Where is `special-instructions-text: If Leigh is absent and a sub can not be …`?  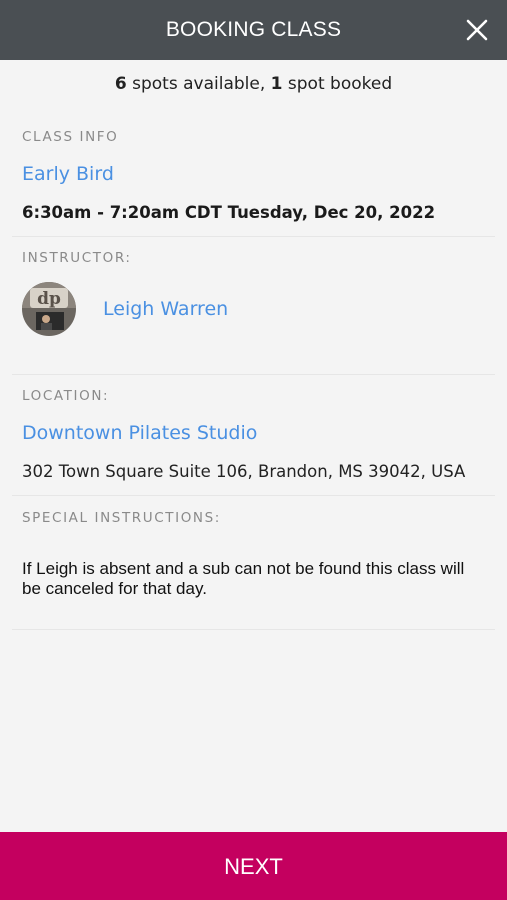 special-instructions-text: If Leigh is absent and a sub can not be … is located at coordinates (243, 578).